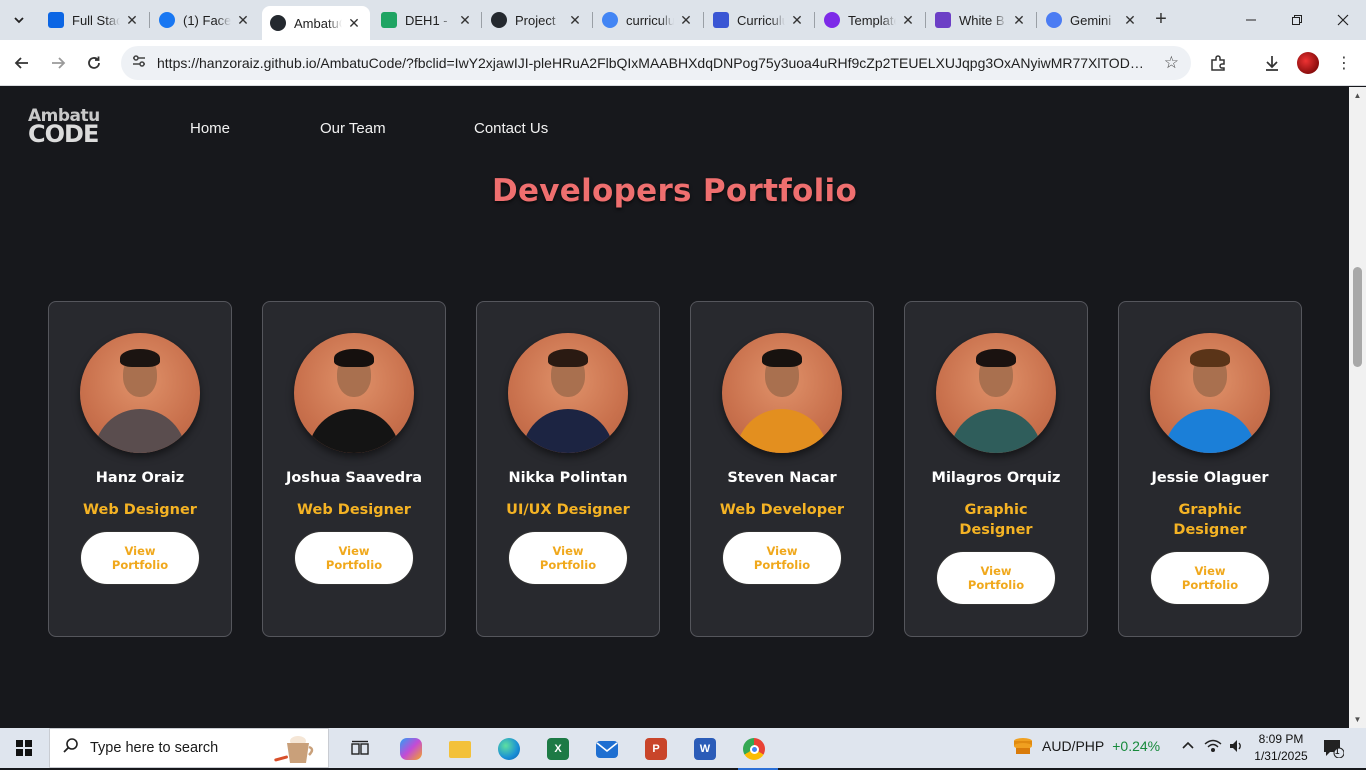  I want to click on windows-logo-icon, so click(24, 748).